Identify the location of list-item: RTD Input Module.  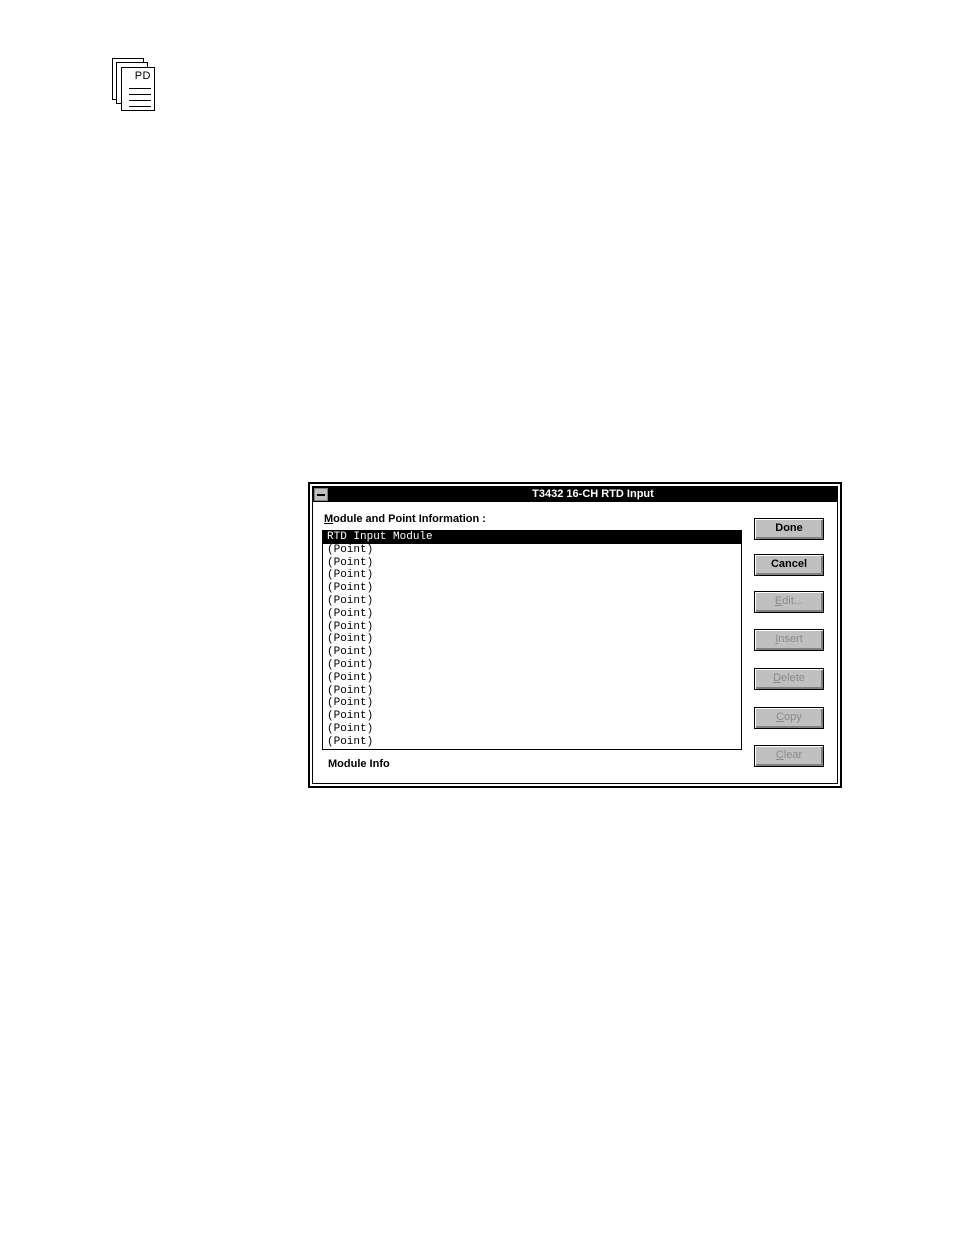
(532, 537).